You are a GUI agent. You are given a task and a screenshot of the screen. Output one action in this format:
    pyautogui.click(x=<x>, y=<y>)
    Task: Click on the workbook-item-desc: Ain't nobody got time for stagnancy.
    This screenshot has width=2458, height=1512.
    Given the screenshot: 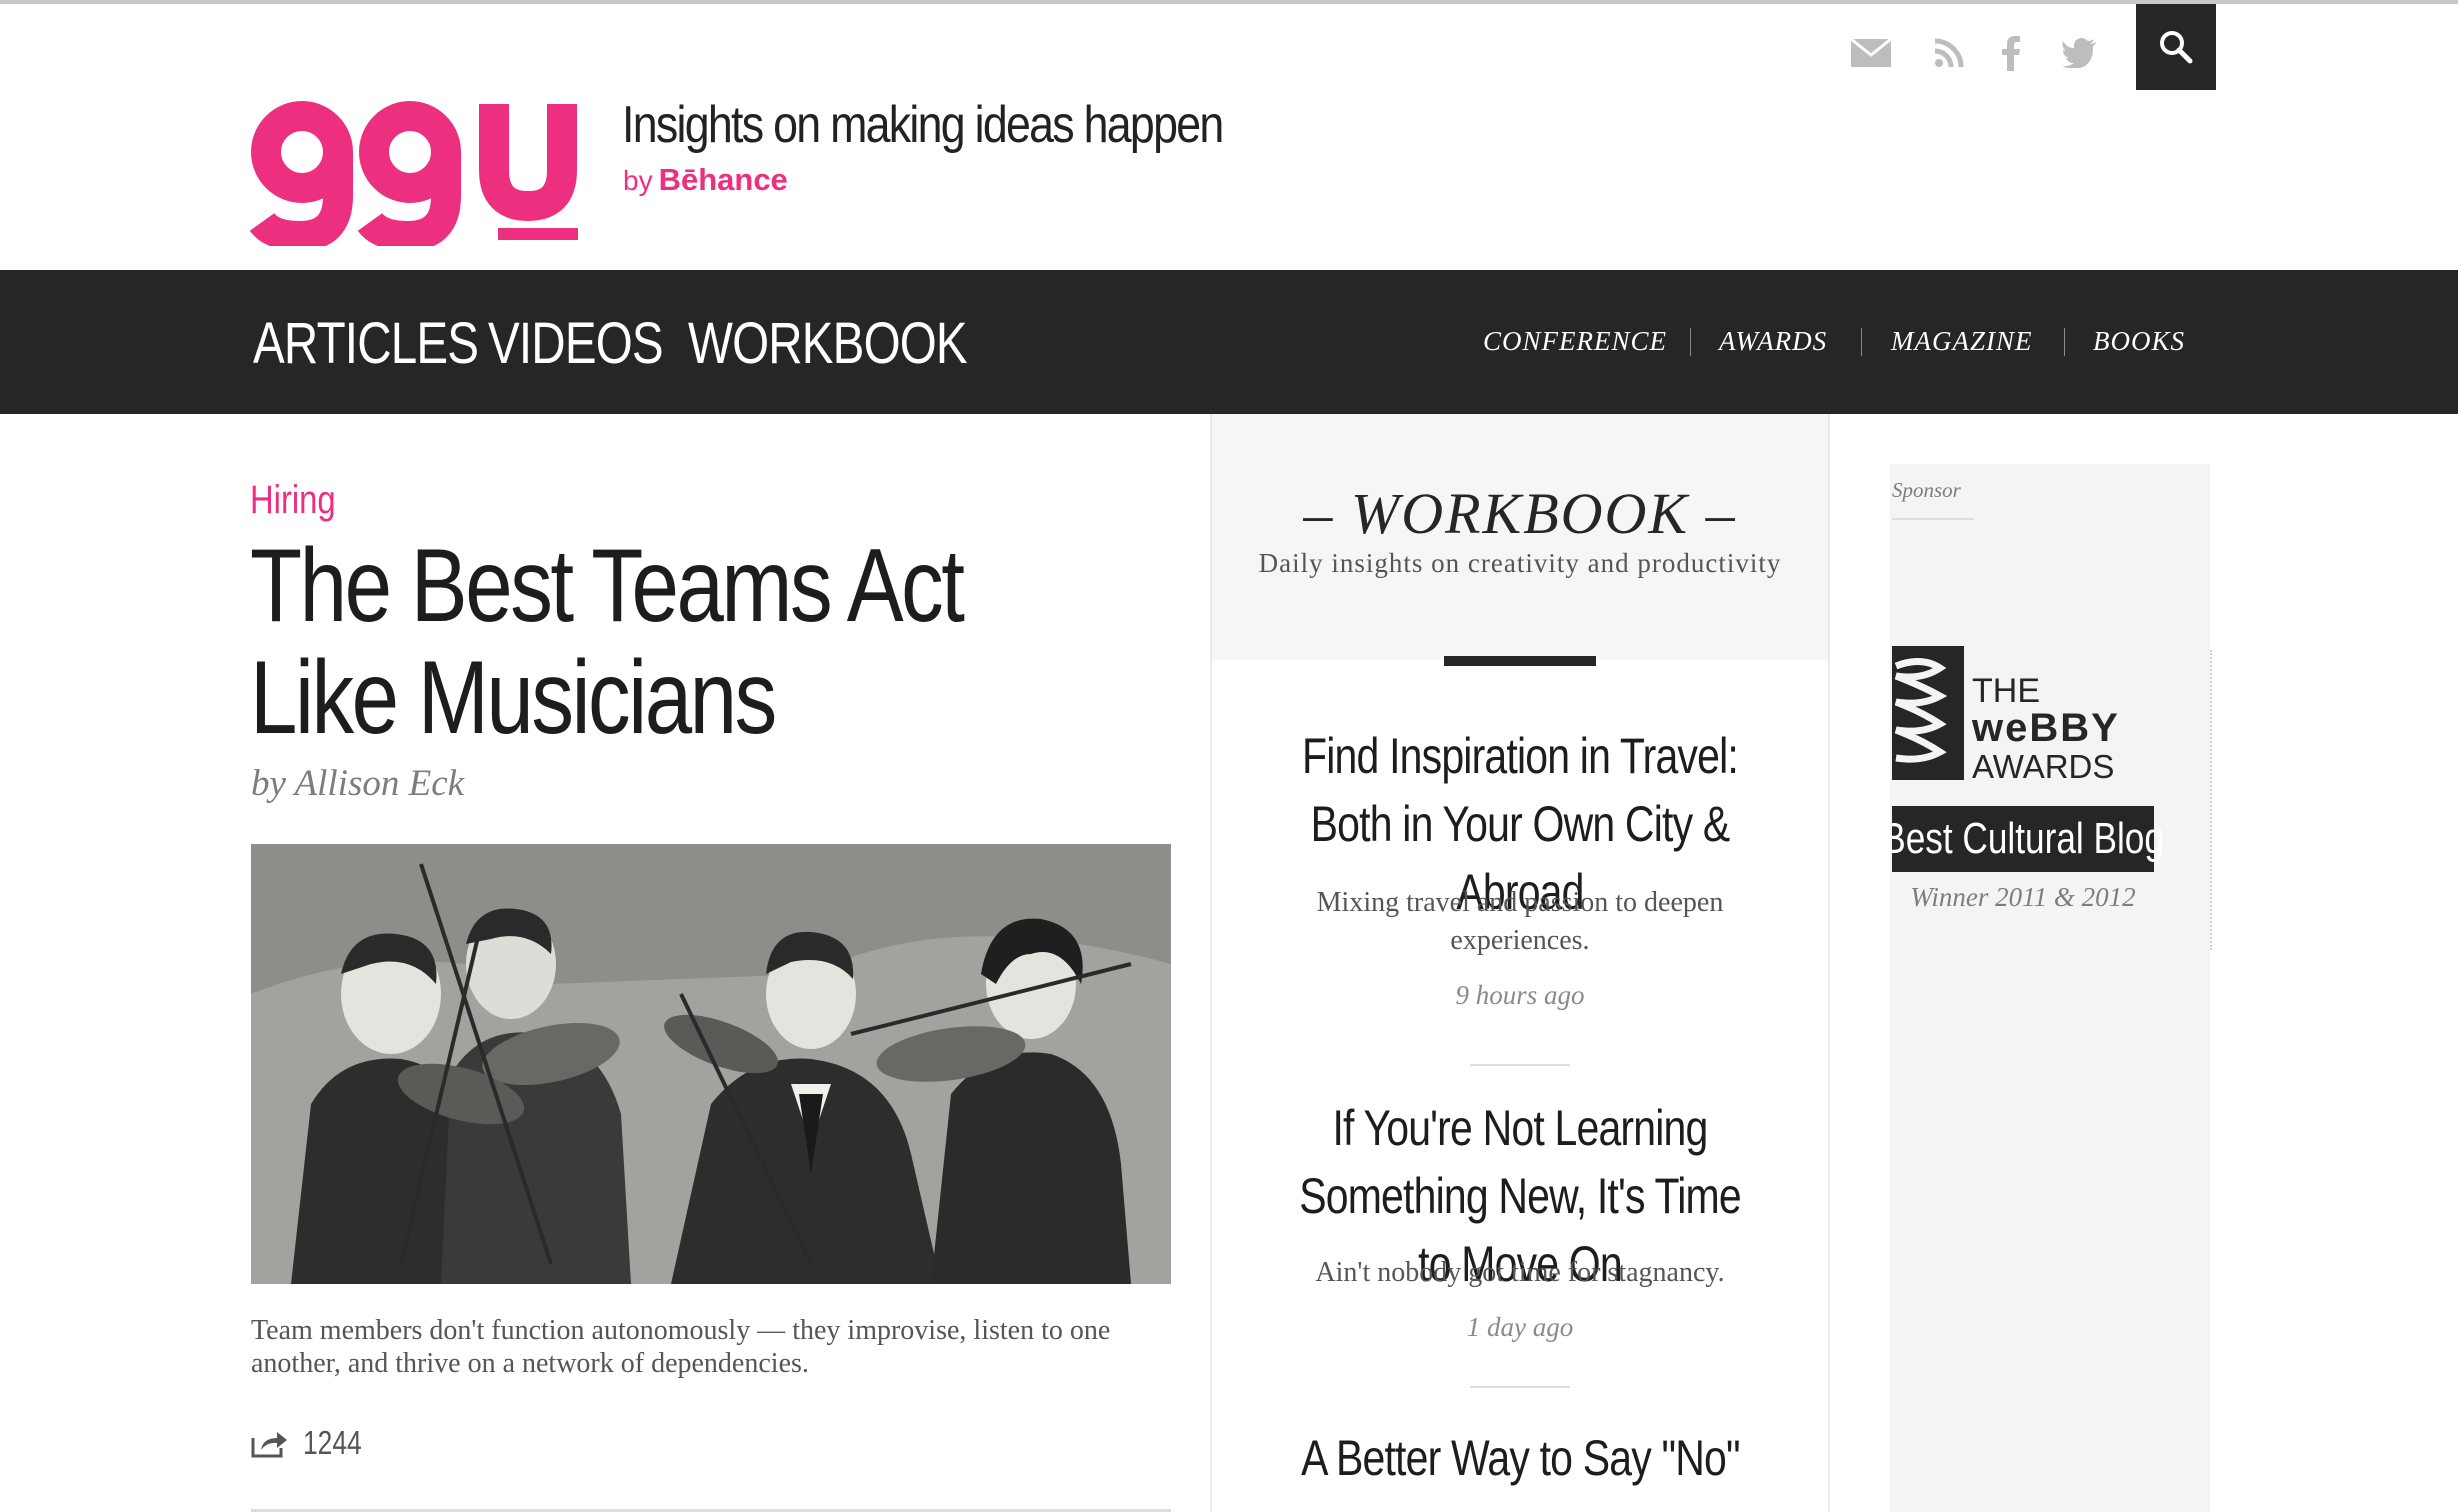 What is the action you would take?
    pyautogui.click(x=1520, y=1272)
    